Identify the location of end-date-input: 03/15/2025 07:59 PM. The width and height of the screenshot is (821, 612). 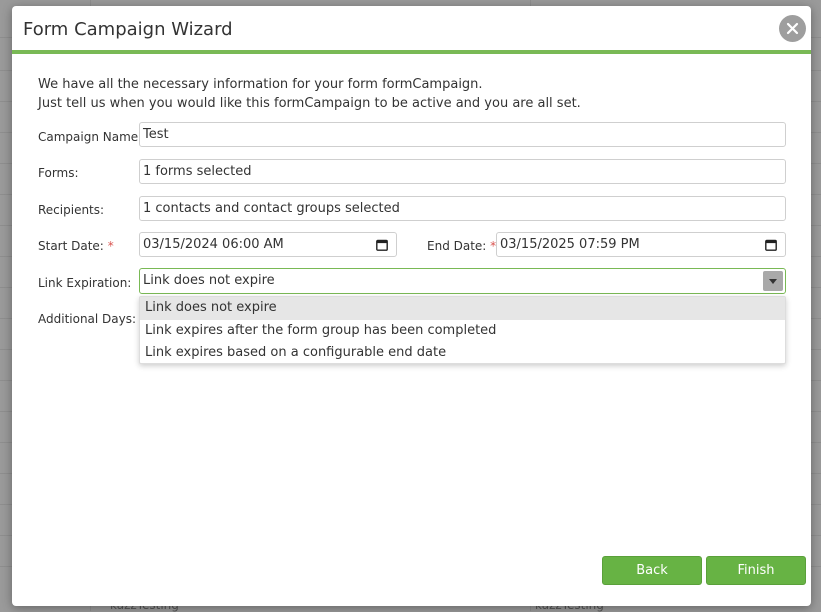
(641, 244).